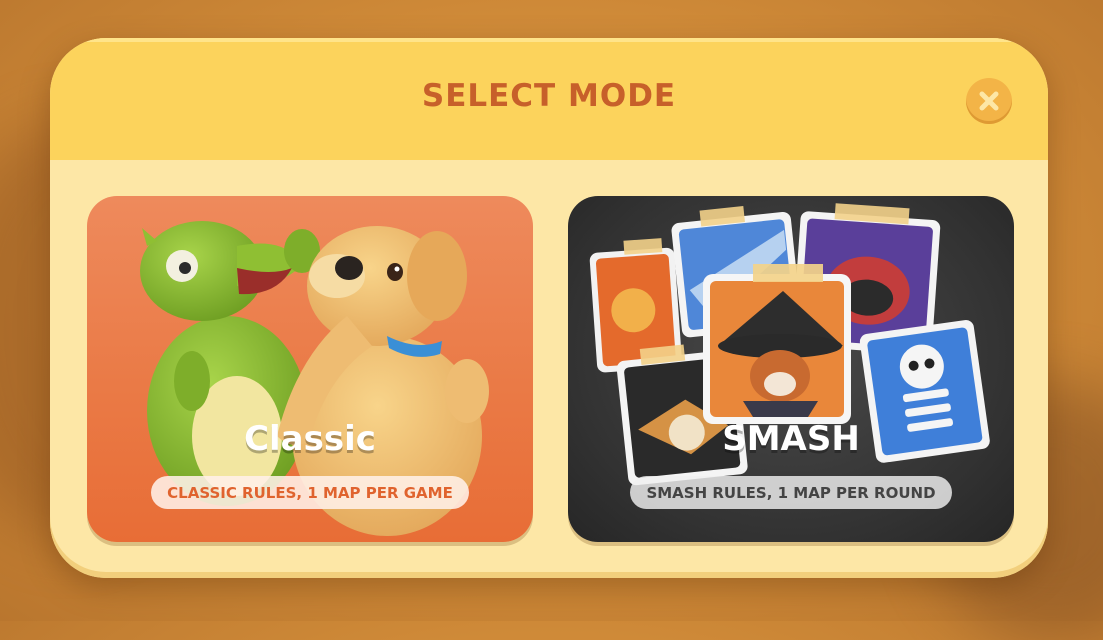 The width and height of the screenshot is (1103, 640). I want to click on close-icon, so click(989, 101).